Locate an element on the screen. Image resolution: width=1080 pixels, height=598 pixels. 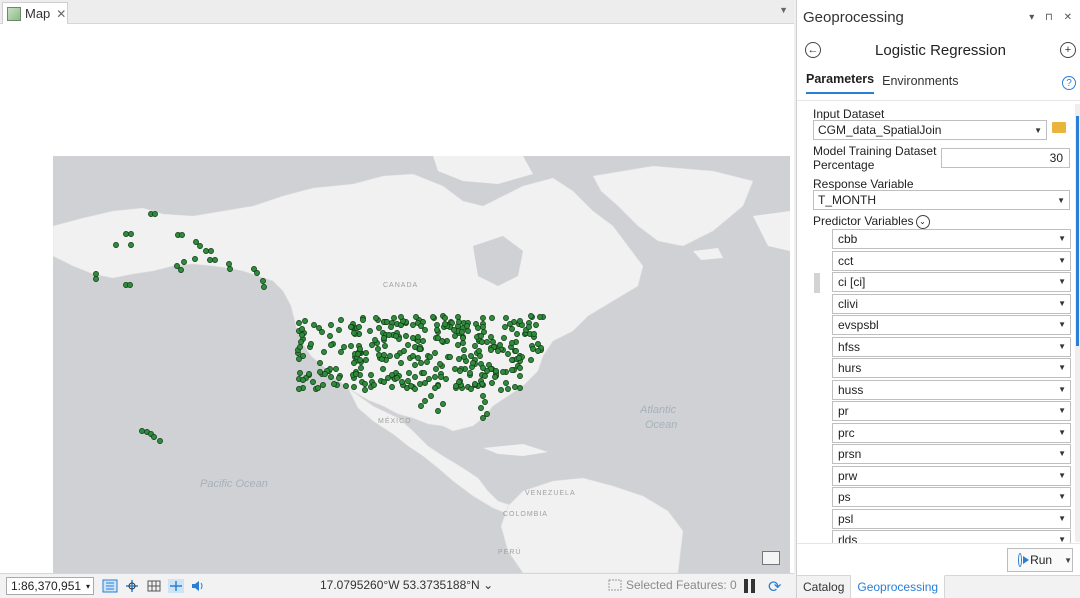
predictor-value: clivi is located at coordinates (848, 303).